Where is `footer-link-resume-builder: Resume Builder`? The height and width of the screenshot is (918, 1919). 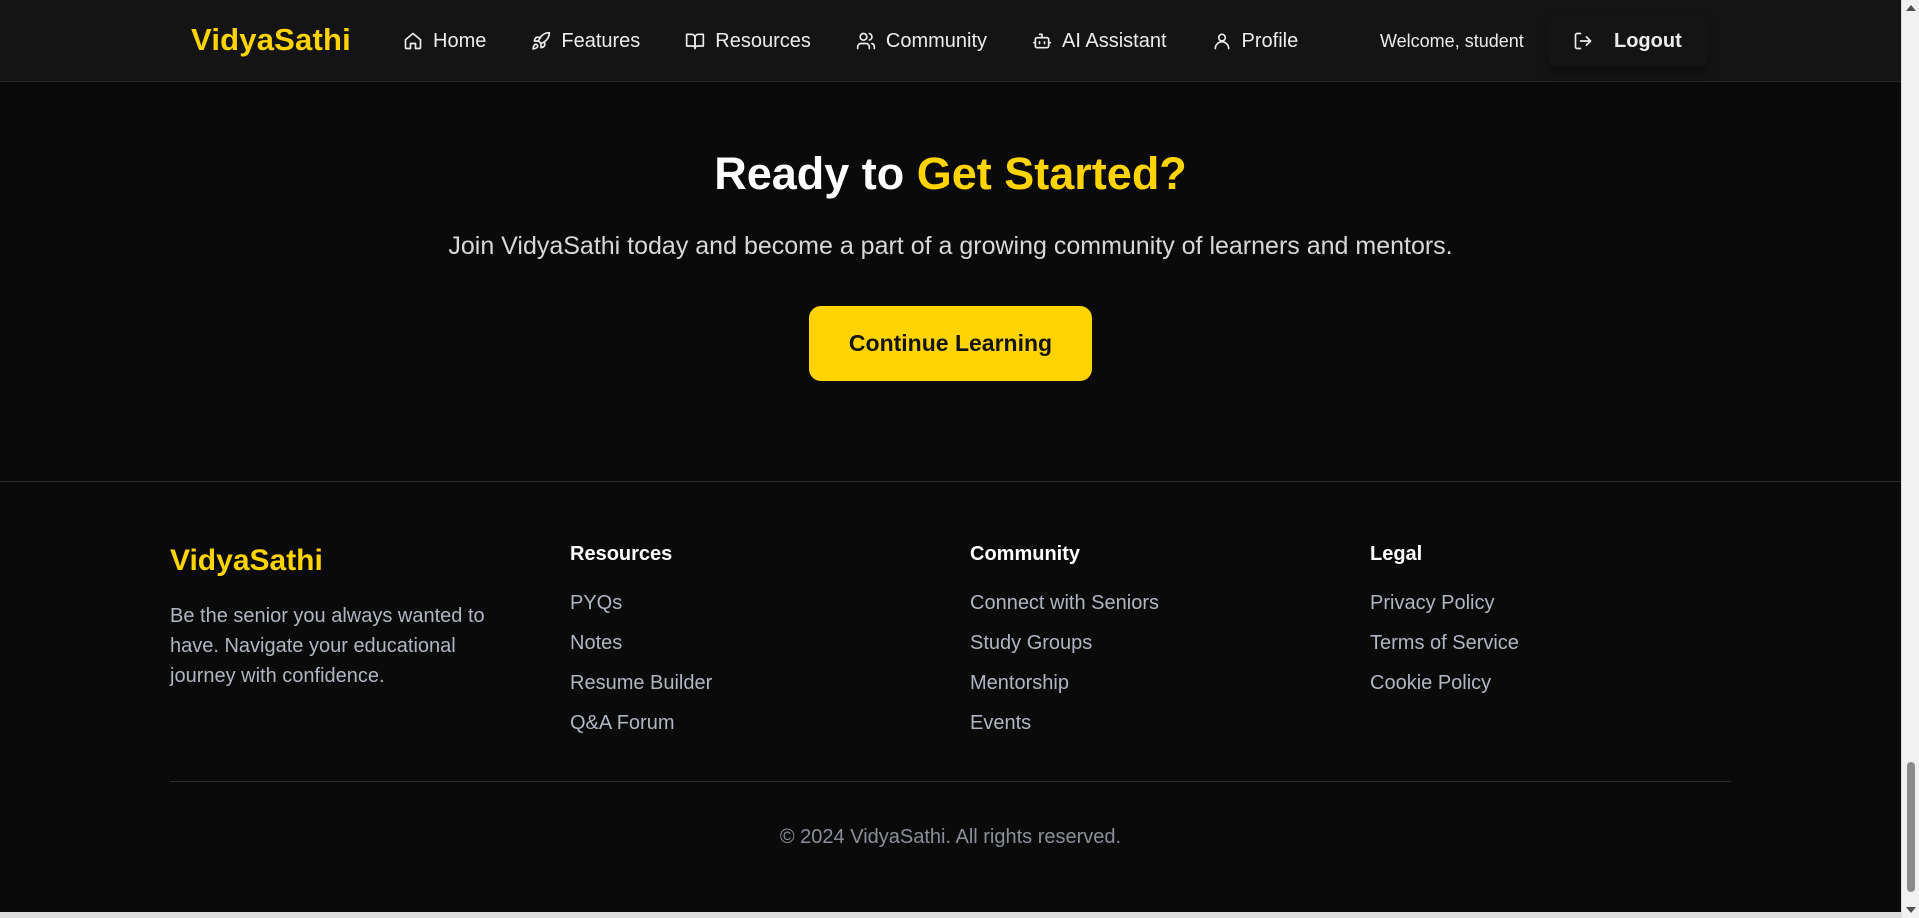
footer-link-resume-builder: Resume Builder is located at coordinates (641, 683).